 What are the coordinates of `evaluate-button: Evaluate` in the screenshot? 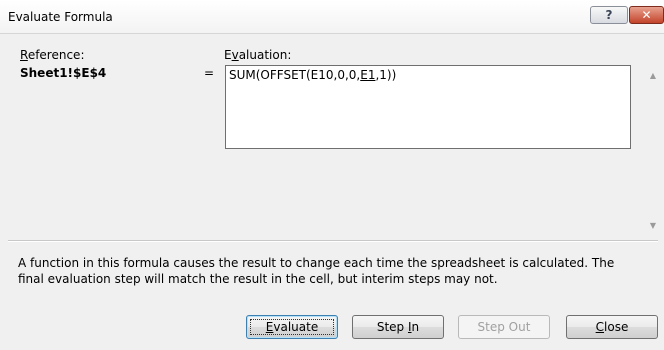 It's located at (292, 327).